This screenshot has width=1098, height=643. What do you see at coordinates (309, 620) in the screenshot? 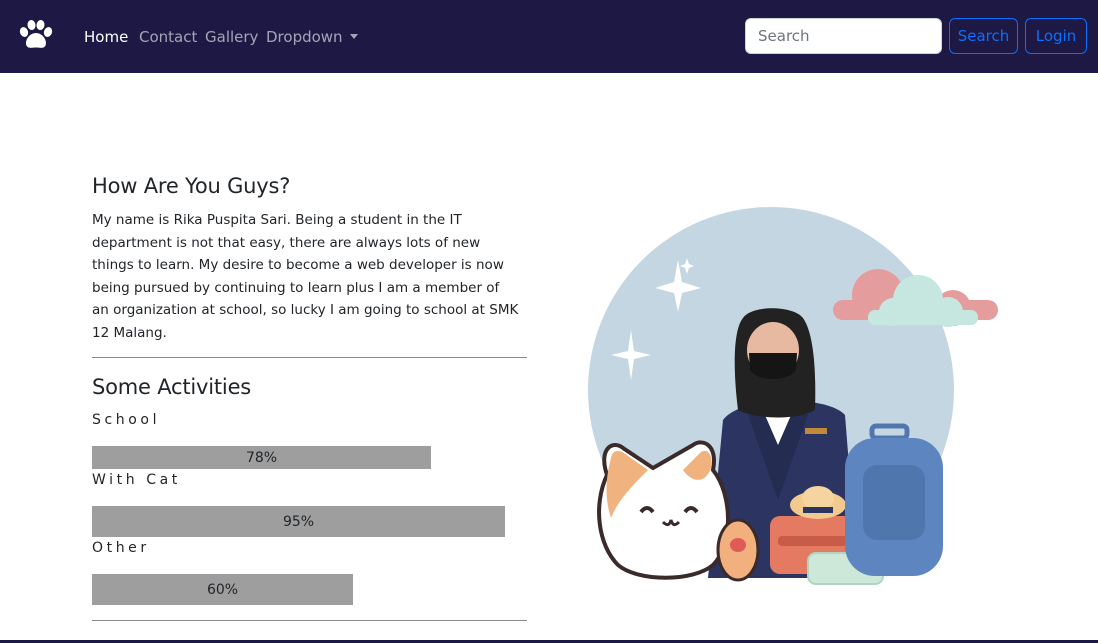
I see `divider-bottom` at bounding box center [309, 620].